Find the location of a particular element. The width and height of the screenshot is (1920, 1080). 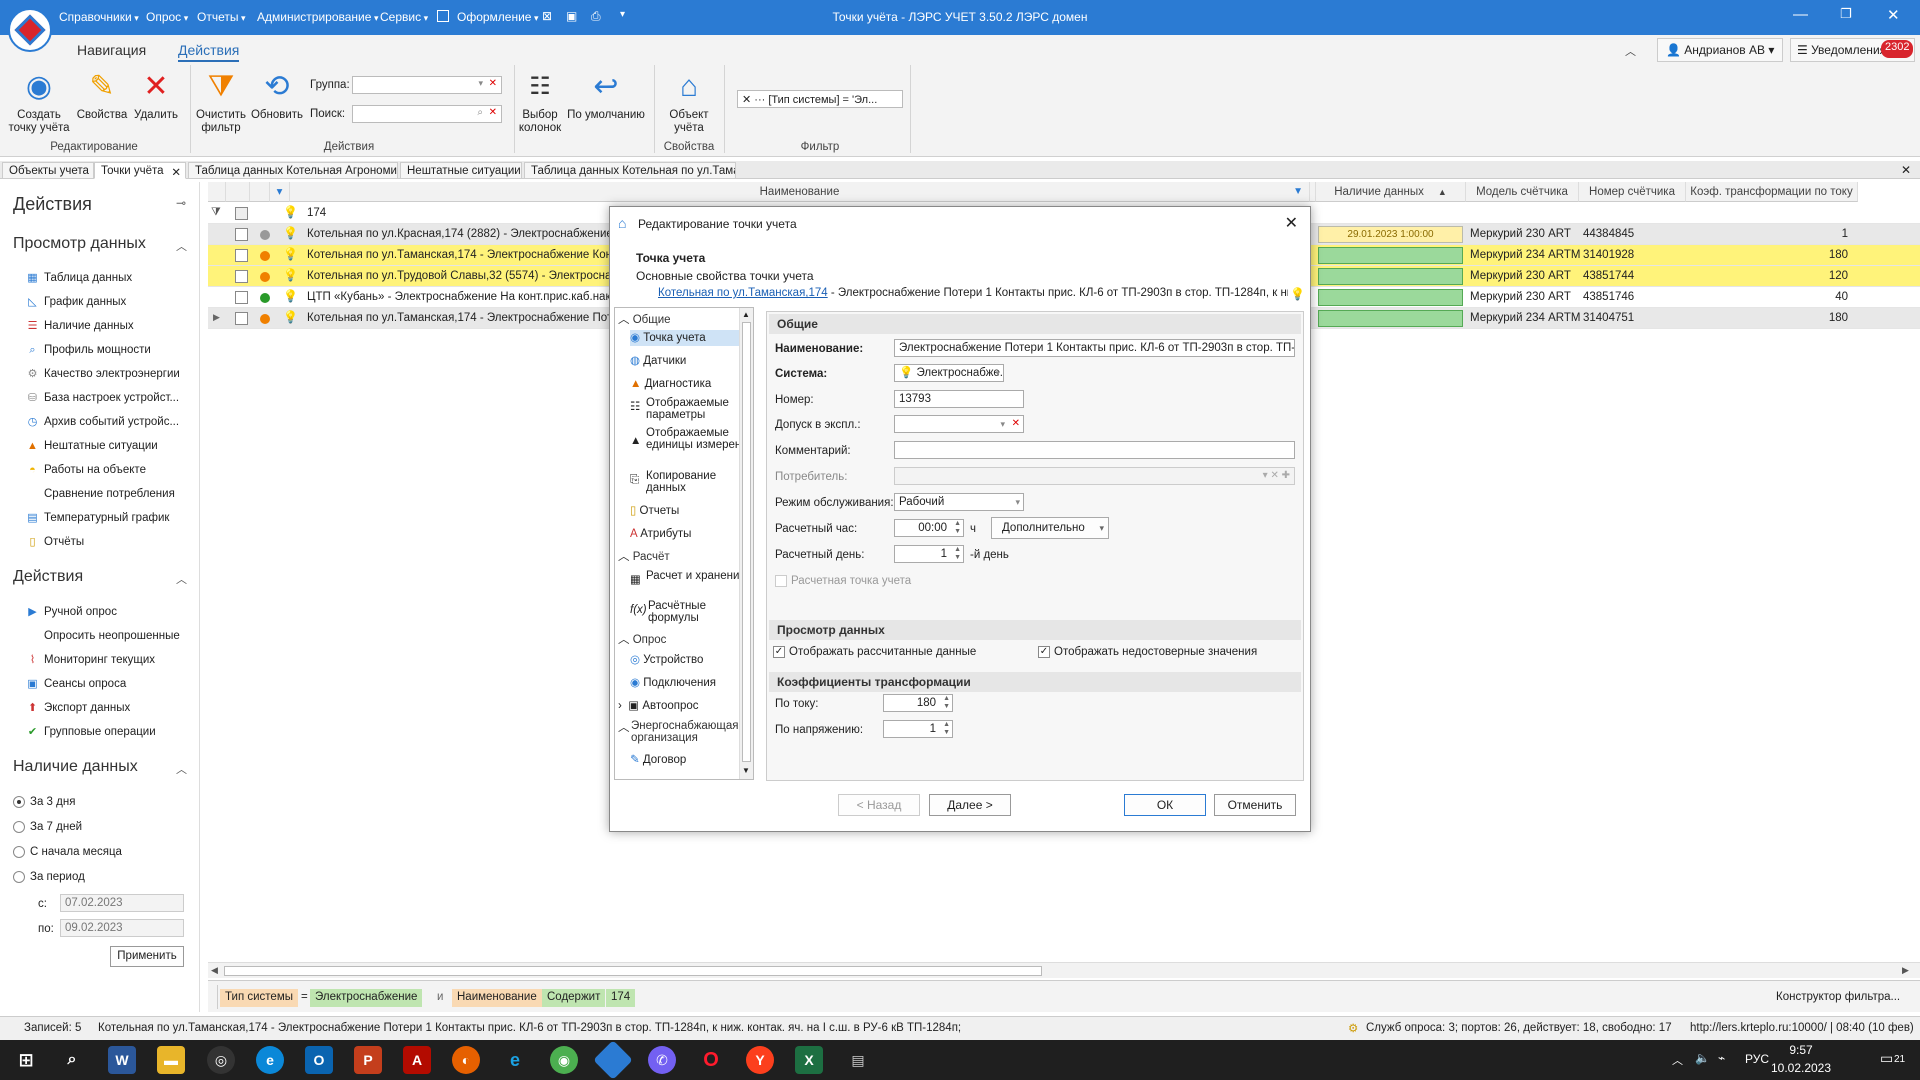

filter-chip-value: 174 is located at coordinates (621, 998).